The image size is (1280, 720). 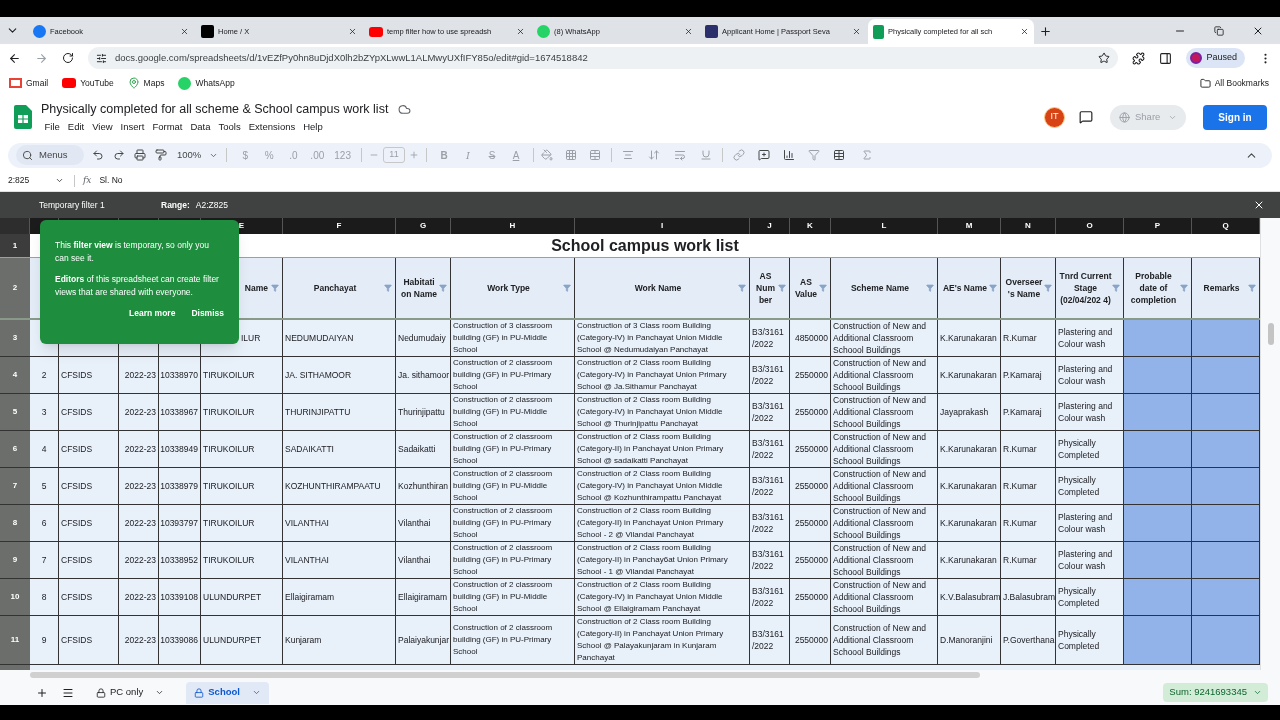 I want to click on table-cell: J.Balasubram, so click(x=1028, y=597).